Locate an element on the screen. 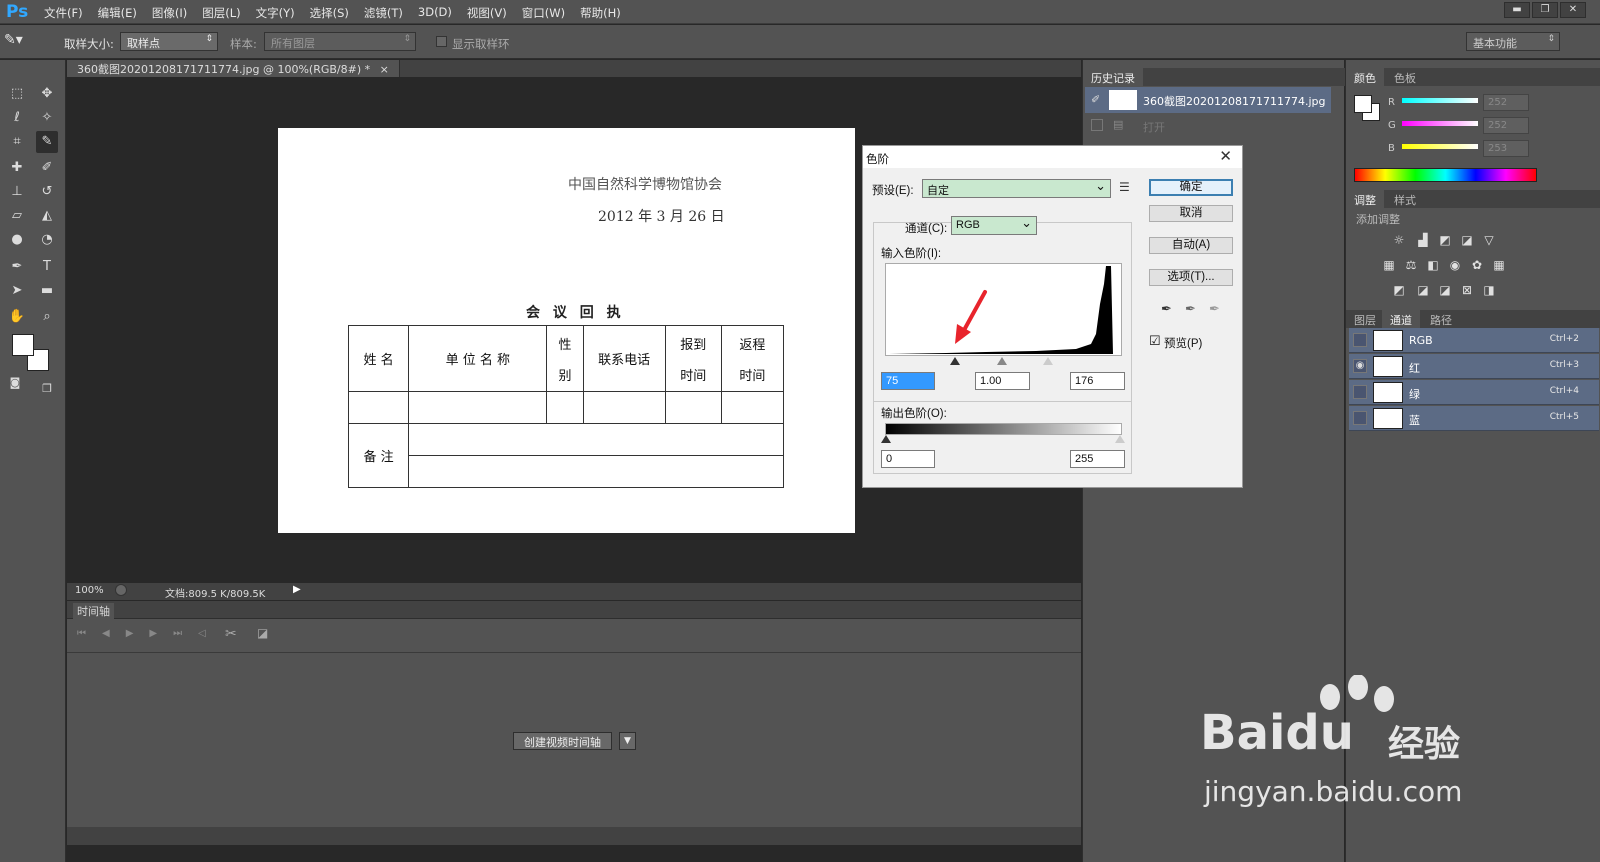  pen-tool-icon: ✒ is located at coordinates (17, 267).